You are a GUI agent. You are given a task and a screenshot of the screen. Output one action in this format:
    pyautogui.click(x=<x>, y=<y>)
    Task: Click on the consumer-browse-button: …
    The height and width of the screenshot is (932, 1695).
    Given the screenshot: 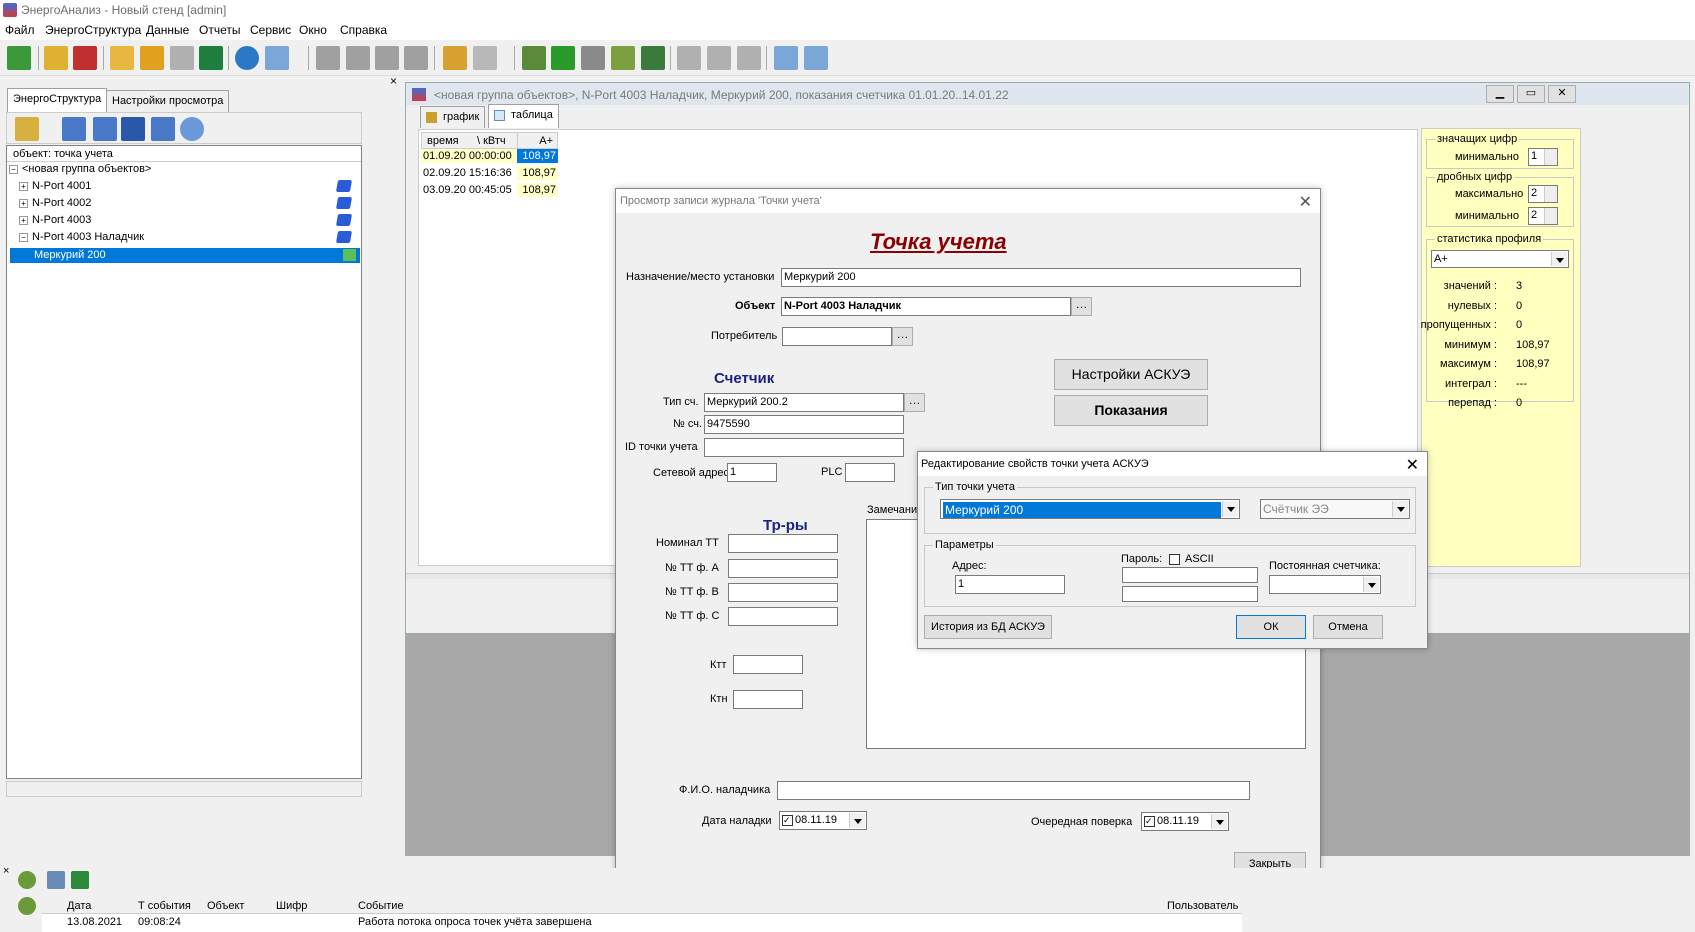 What is the action you would take?
    pyautogui.click(x=902, y=336)
    